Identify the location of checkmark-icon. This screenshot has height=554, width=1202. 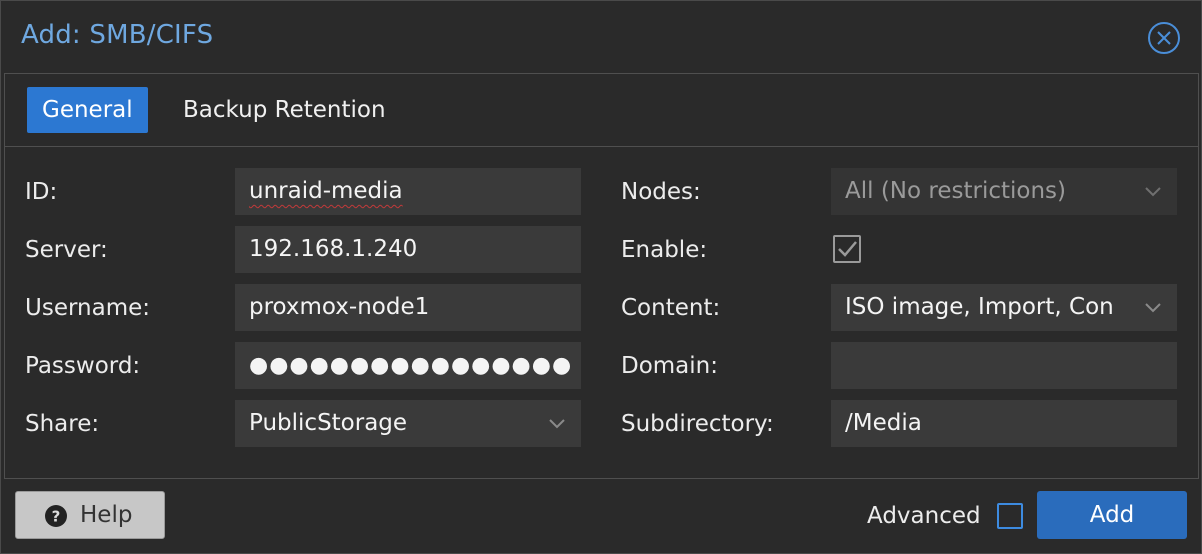
(847, 249).